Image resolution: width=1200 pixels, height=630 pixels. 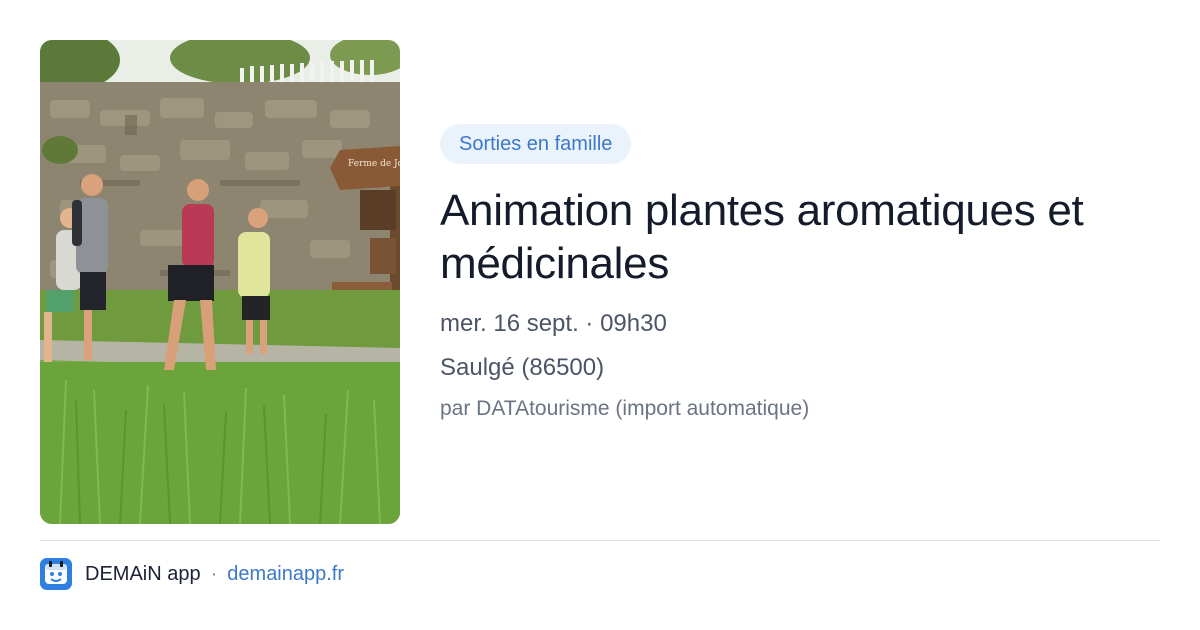 I want to click on app-name: DEMAiN app, so click(x=143, y=573).